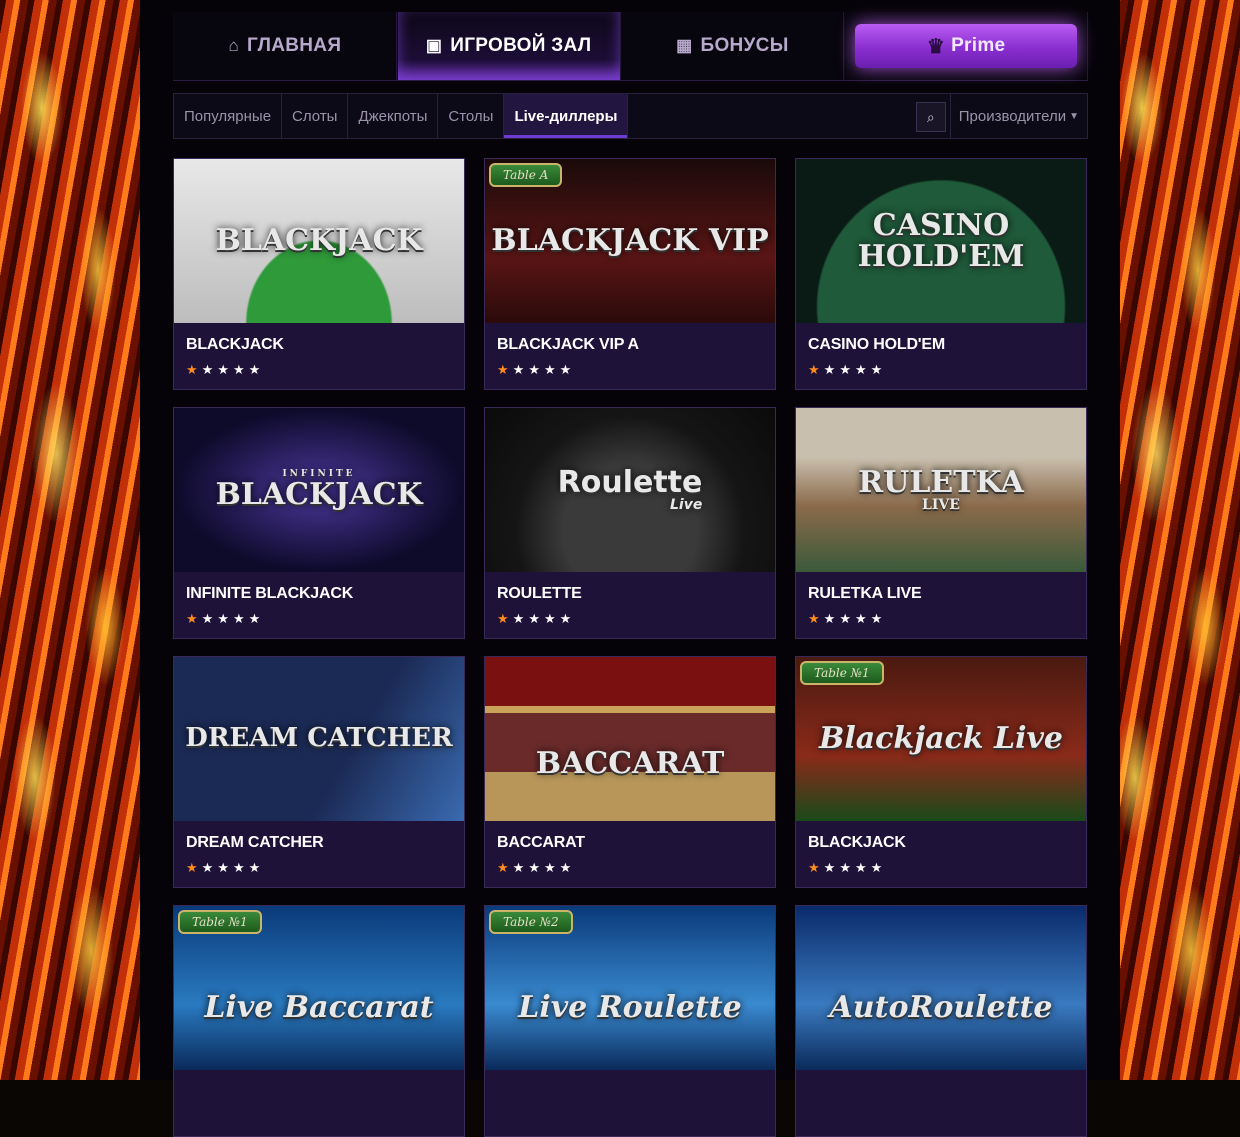 The image size is (1240, 1137). Describe the element at coordinates (630, 764) in the screenshot. I see `game-art-text: BACCARAT` at that location.